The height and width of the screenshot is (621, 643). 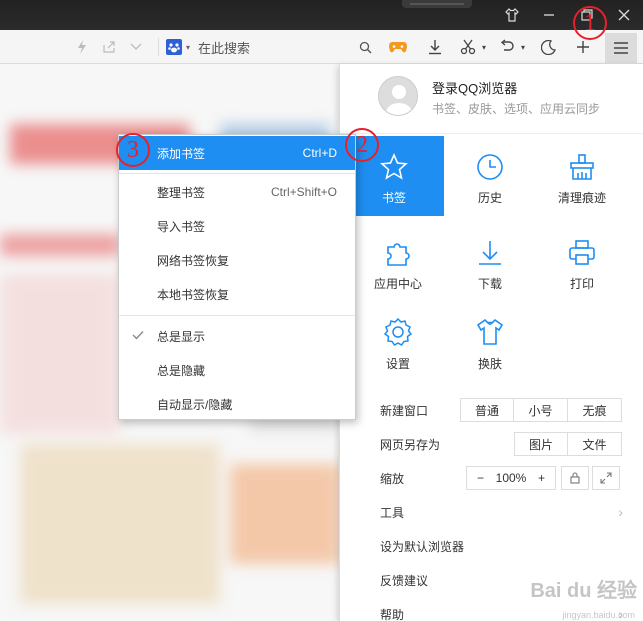 I want to click on scissors-dropdown-icon: ▾, so click(x=484, y=47).